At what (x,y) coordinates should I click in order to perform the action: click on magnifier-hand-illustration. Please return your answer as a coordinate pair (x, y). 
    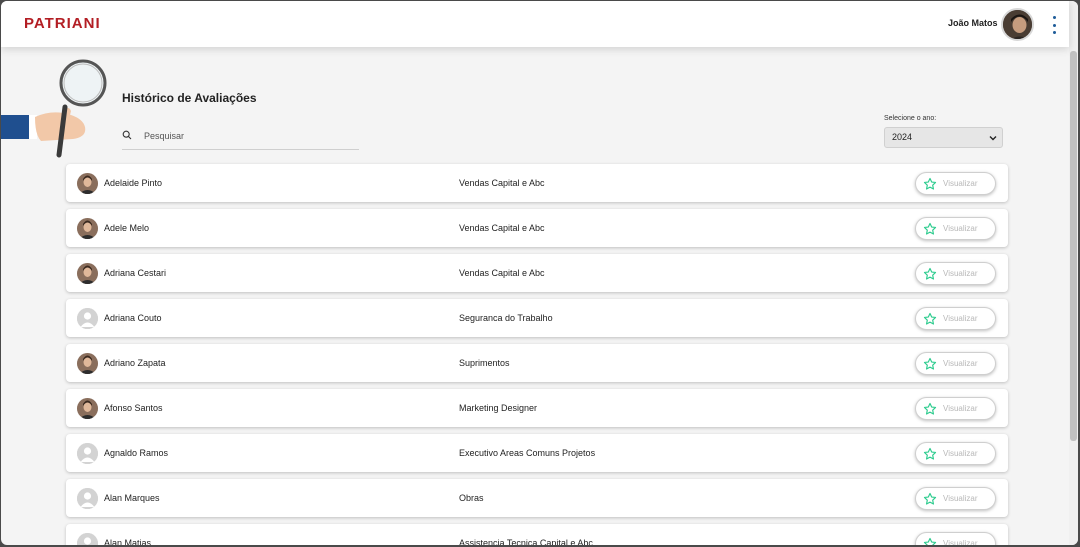
    Looking at the image, I should click on (54, 108).